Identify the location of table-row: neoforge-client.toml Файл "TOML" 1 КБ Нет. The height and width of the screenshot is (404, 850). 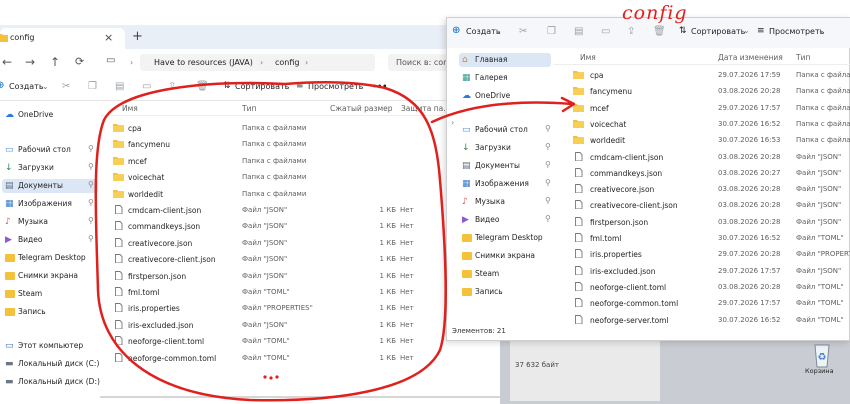
(300, 341).